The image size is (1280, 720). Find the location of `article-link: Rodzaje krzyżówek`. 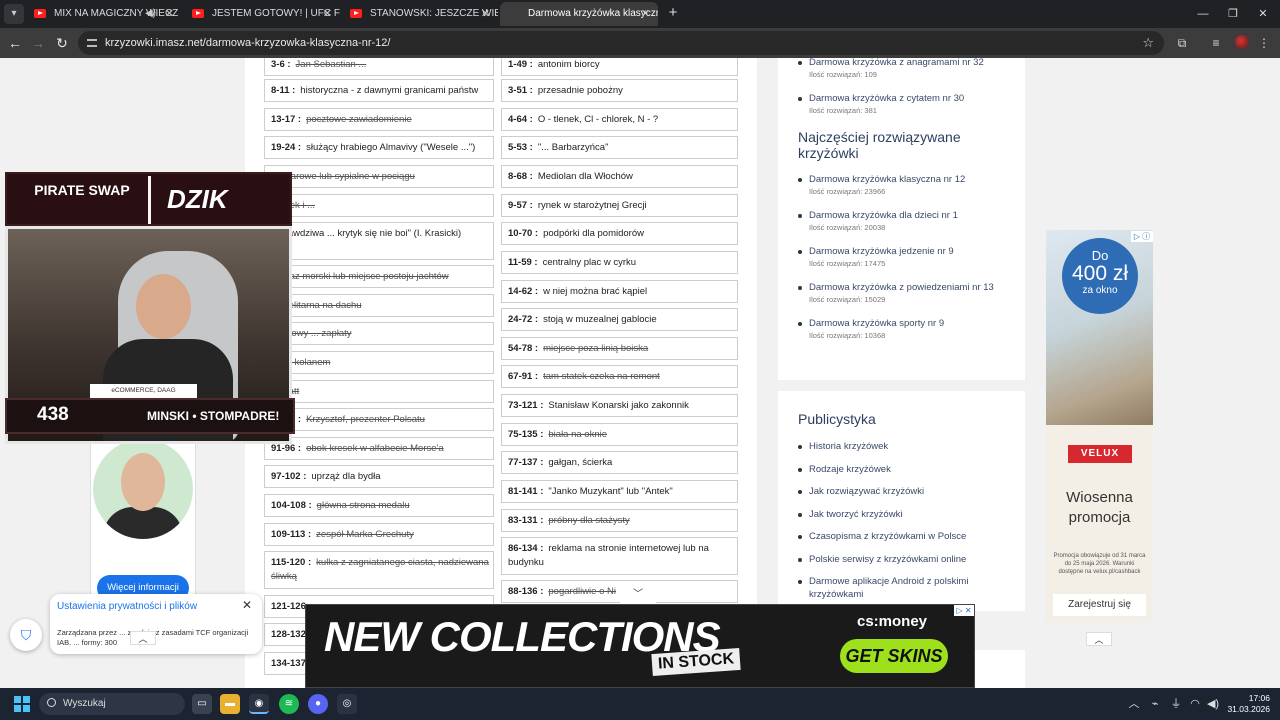

article-link: Rodzaje krzyżówek is located at coordinates (913, 469).